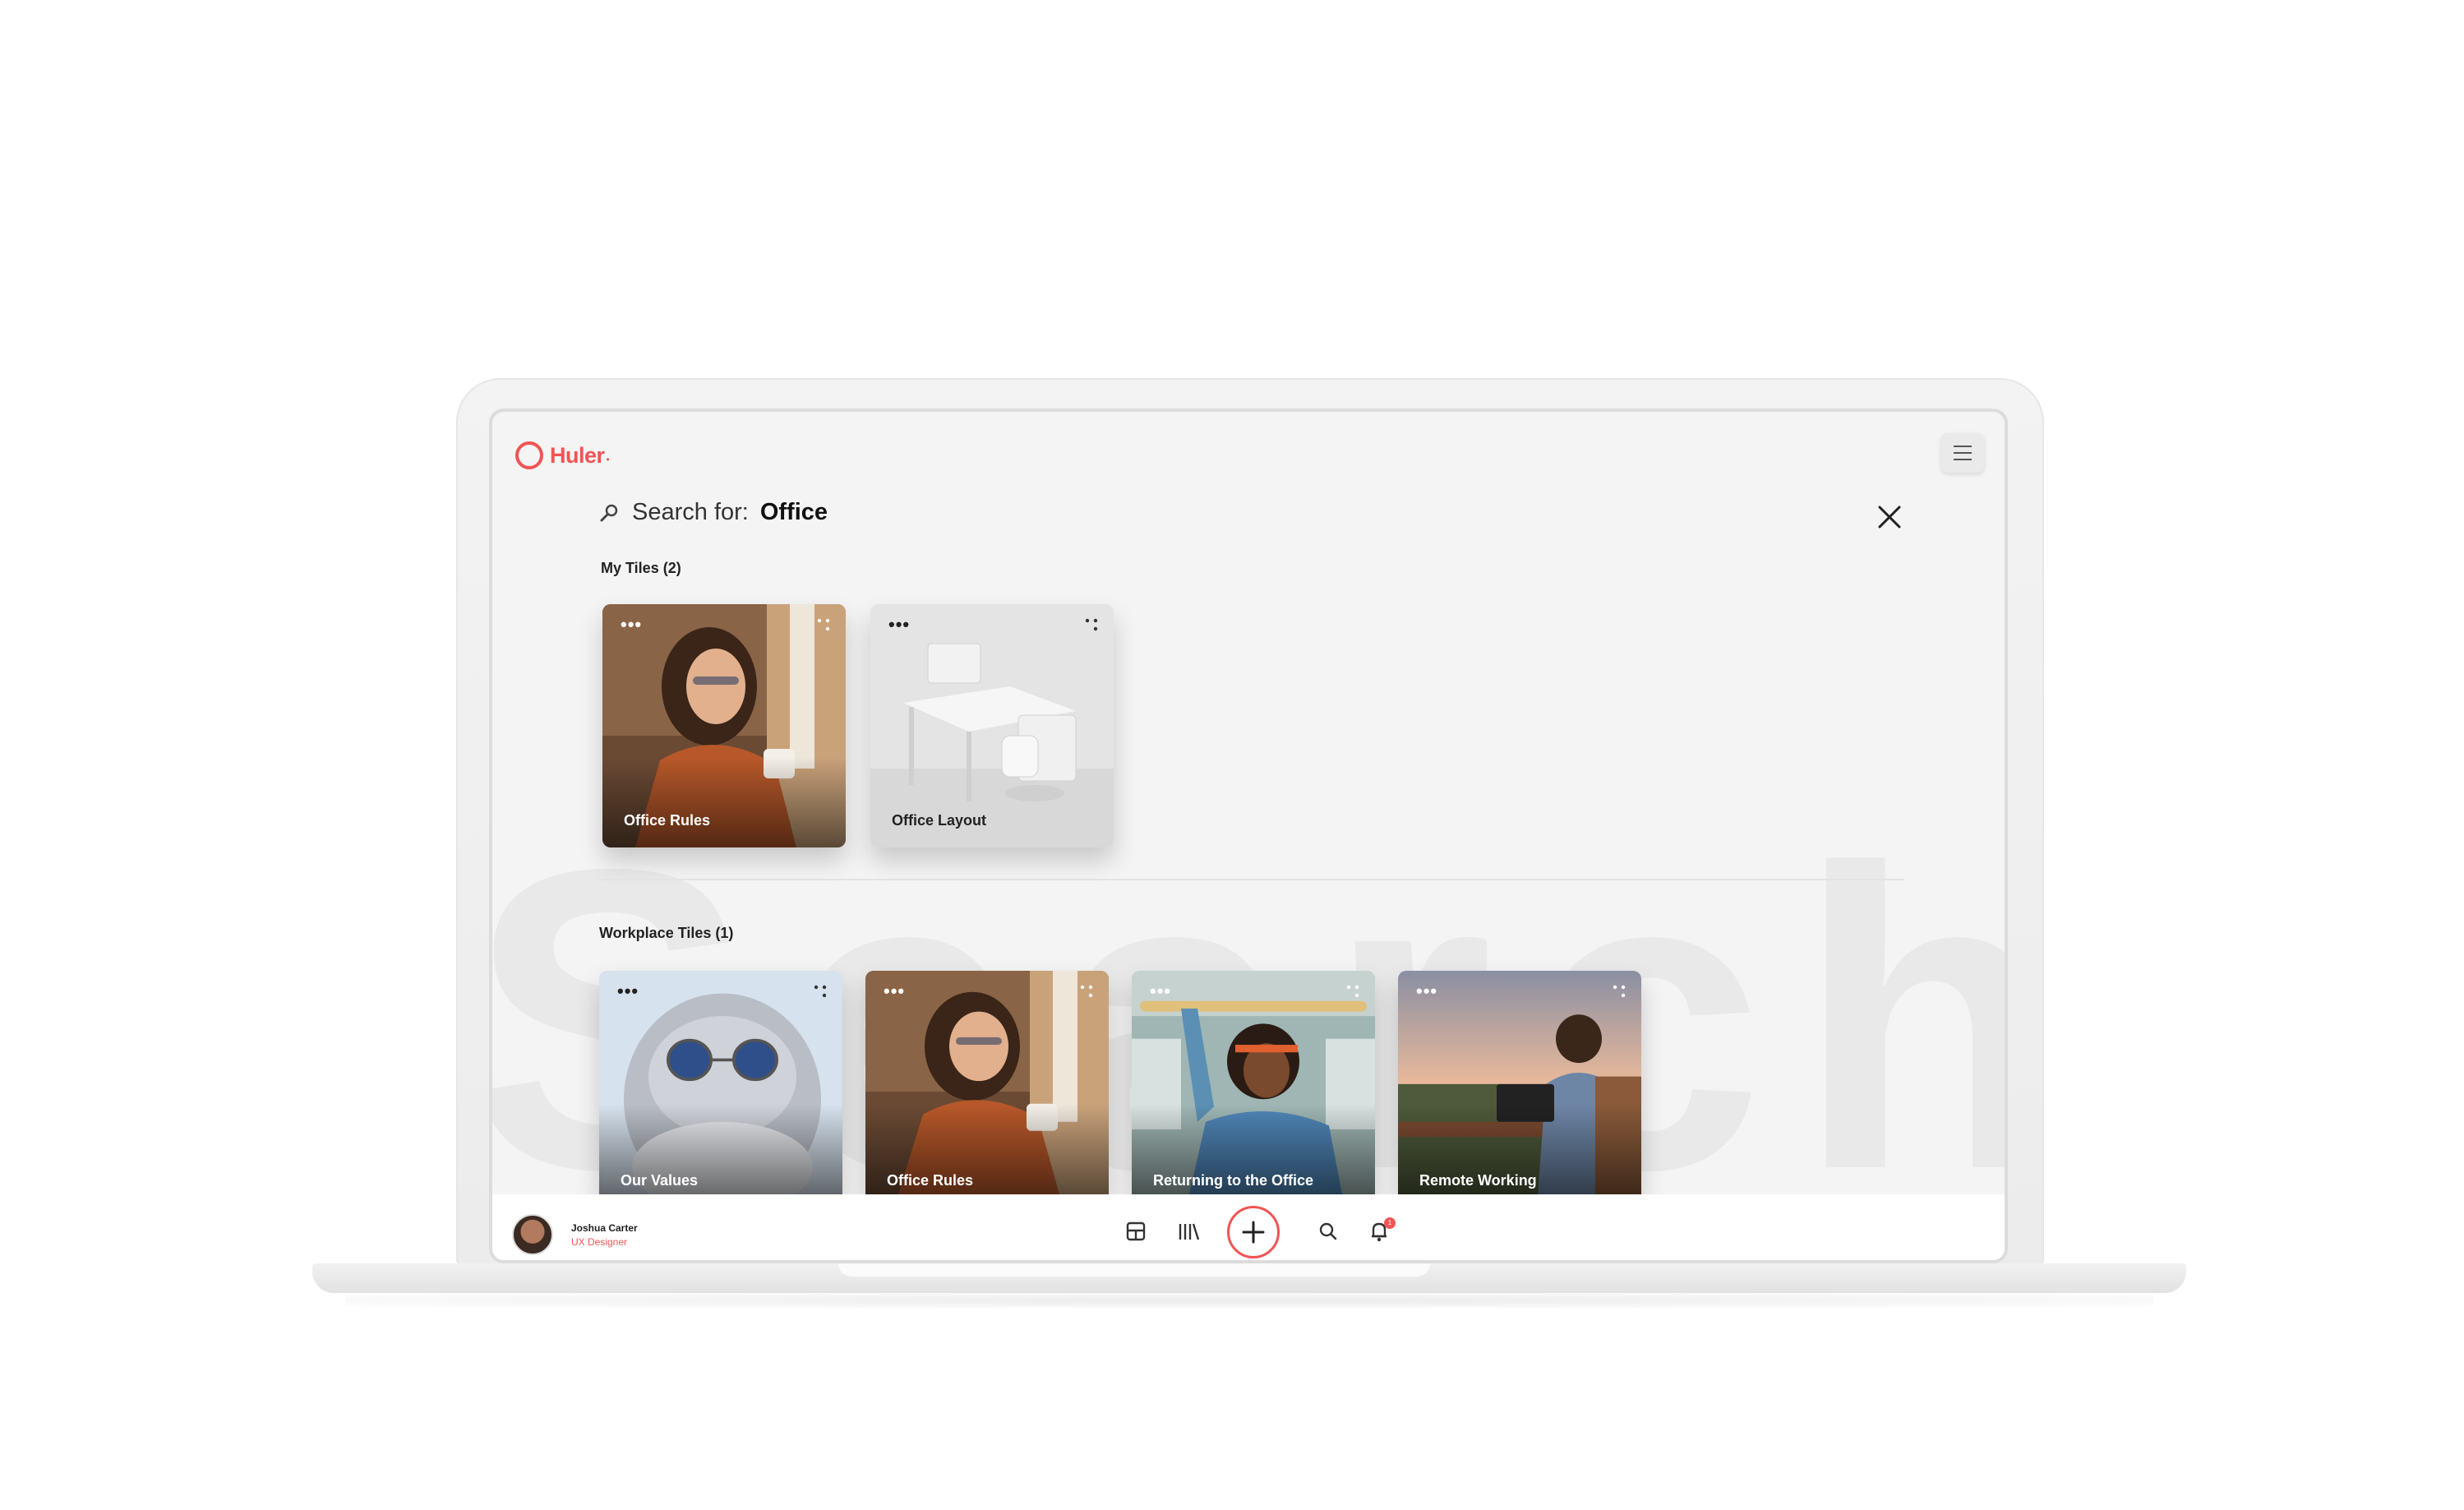  What do you see at coordinates (691, 512) in the screenshot?
I see `search-prefix: Search for:` at bounding box center [691, 512].